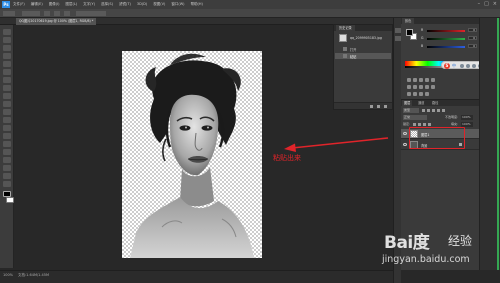 The image size is (500, 283). I want to click on healing-brush-tool-icon, so click(7, 80).